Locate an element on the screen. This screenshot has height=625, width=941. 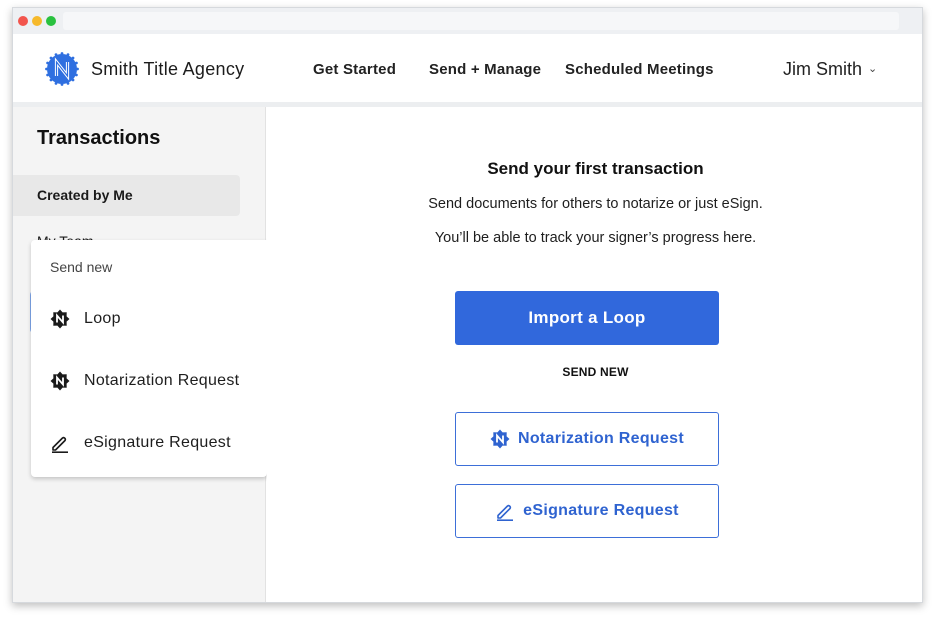
sidebar-title: Transactions is located at coordinates (99, 138).